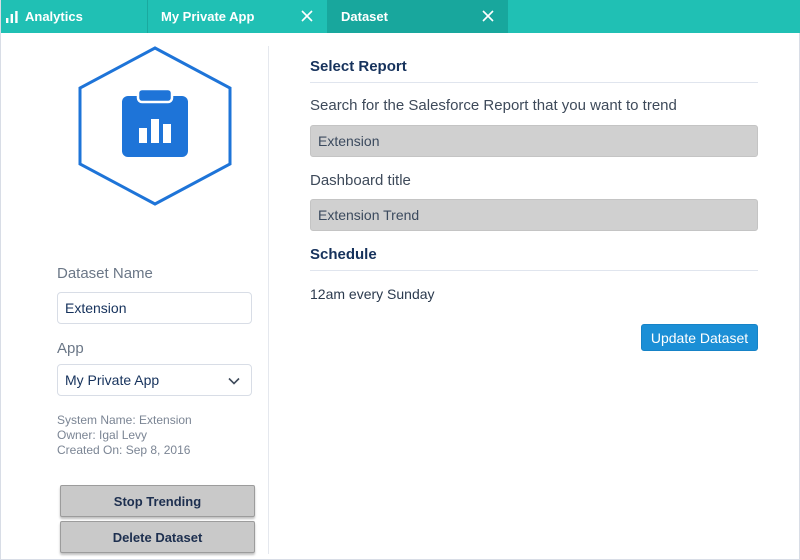 This screenshot has height=560, width=800. What do you see at coordinates (360, 180) in the screenshot?
I see `dashboard-title-label: Dashboard title` at bounding box center [360, 180].